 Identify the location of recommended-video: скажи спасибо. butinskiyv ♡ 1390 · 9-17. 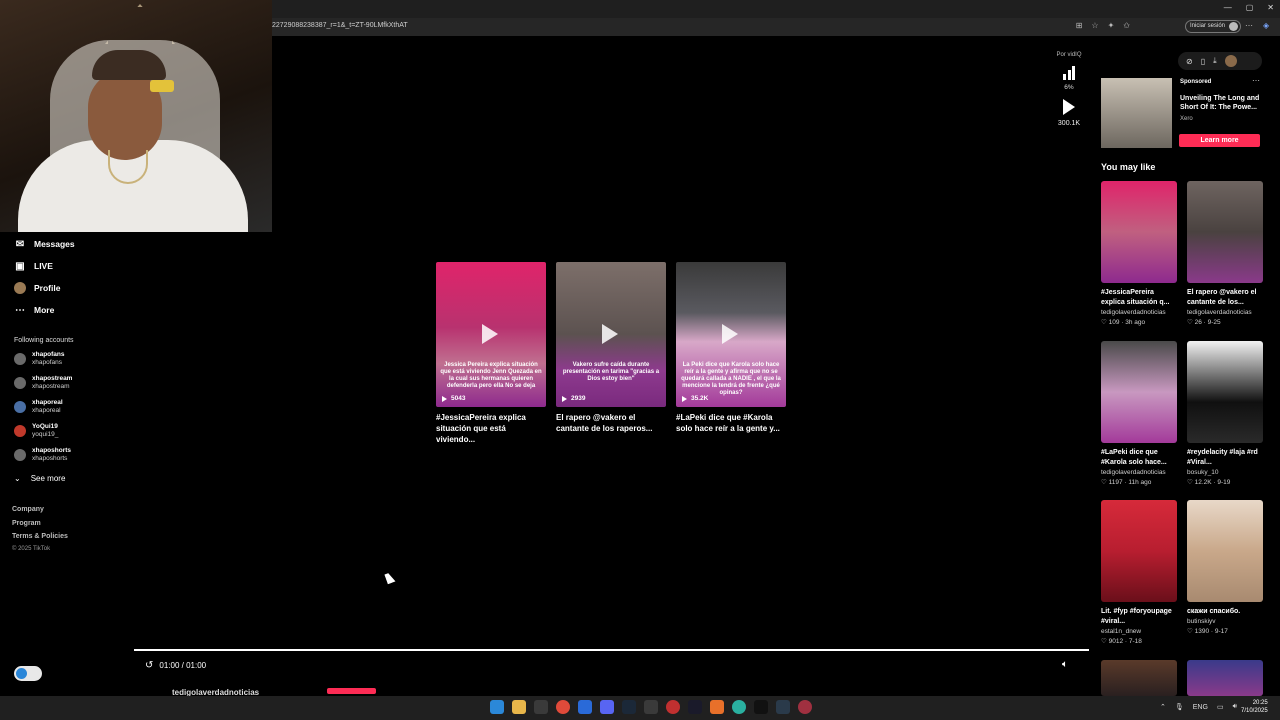
(1225, 567).